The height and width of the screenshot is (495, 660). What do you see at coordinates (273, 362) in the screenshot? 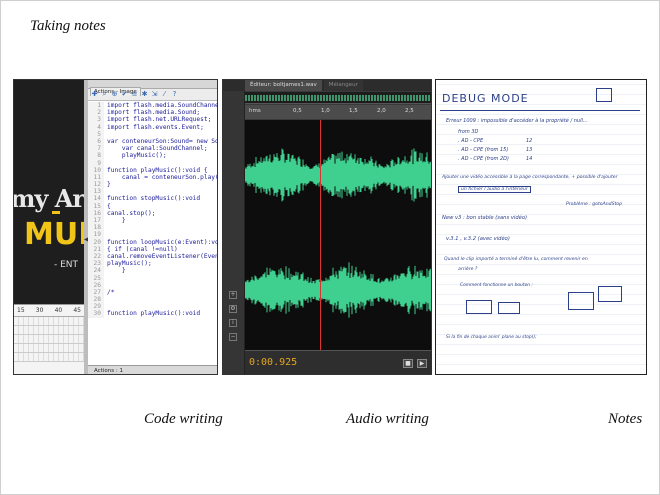
I see `time-display: 0:00.925` at bounding box center [273, 362].